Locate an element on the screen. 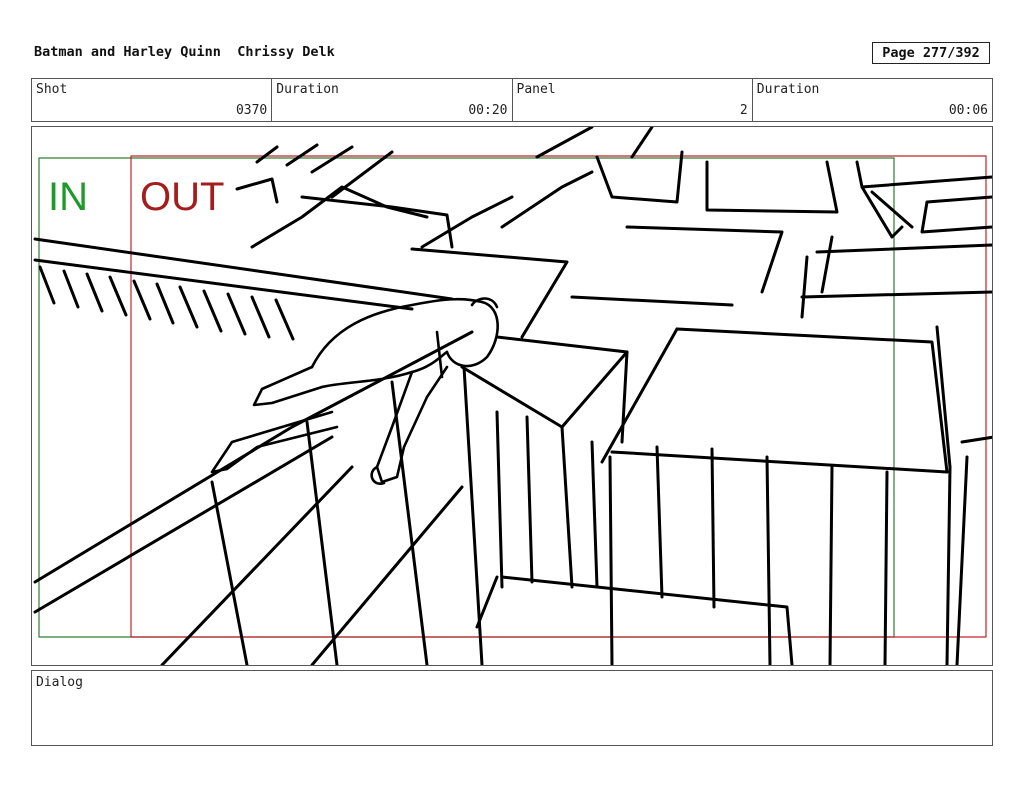  shot-label: Shot is located at coordinates (52, 89).